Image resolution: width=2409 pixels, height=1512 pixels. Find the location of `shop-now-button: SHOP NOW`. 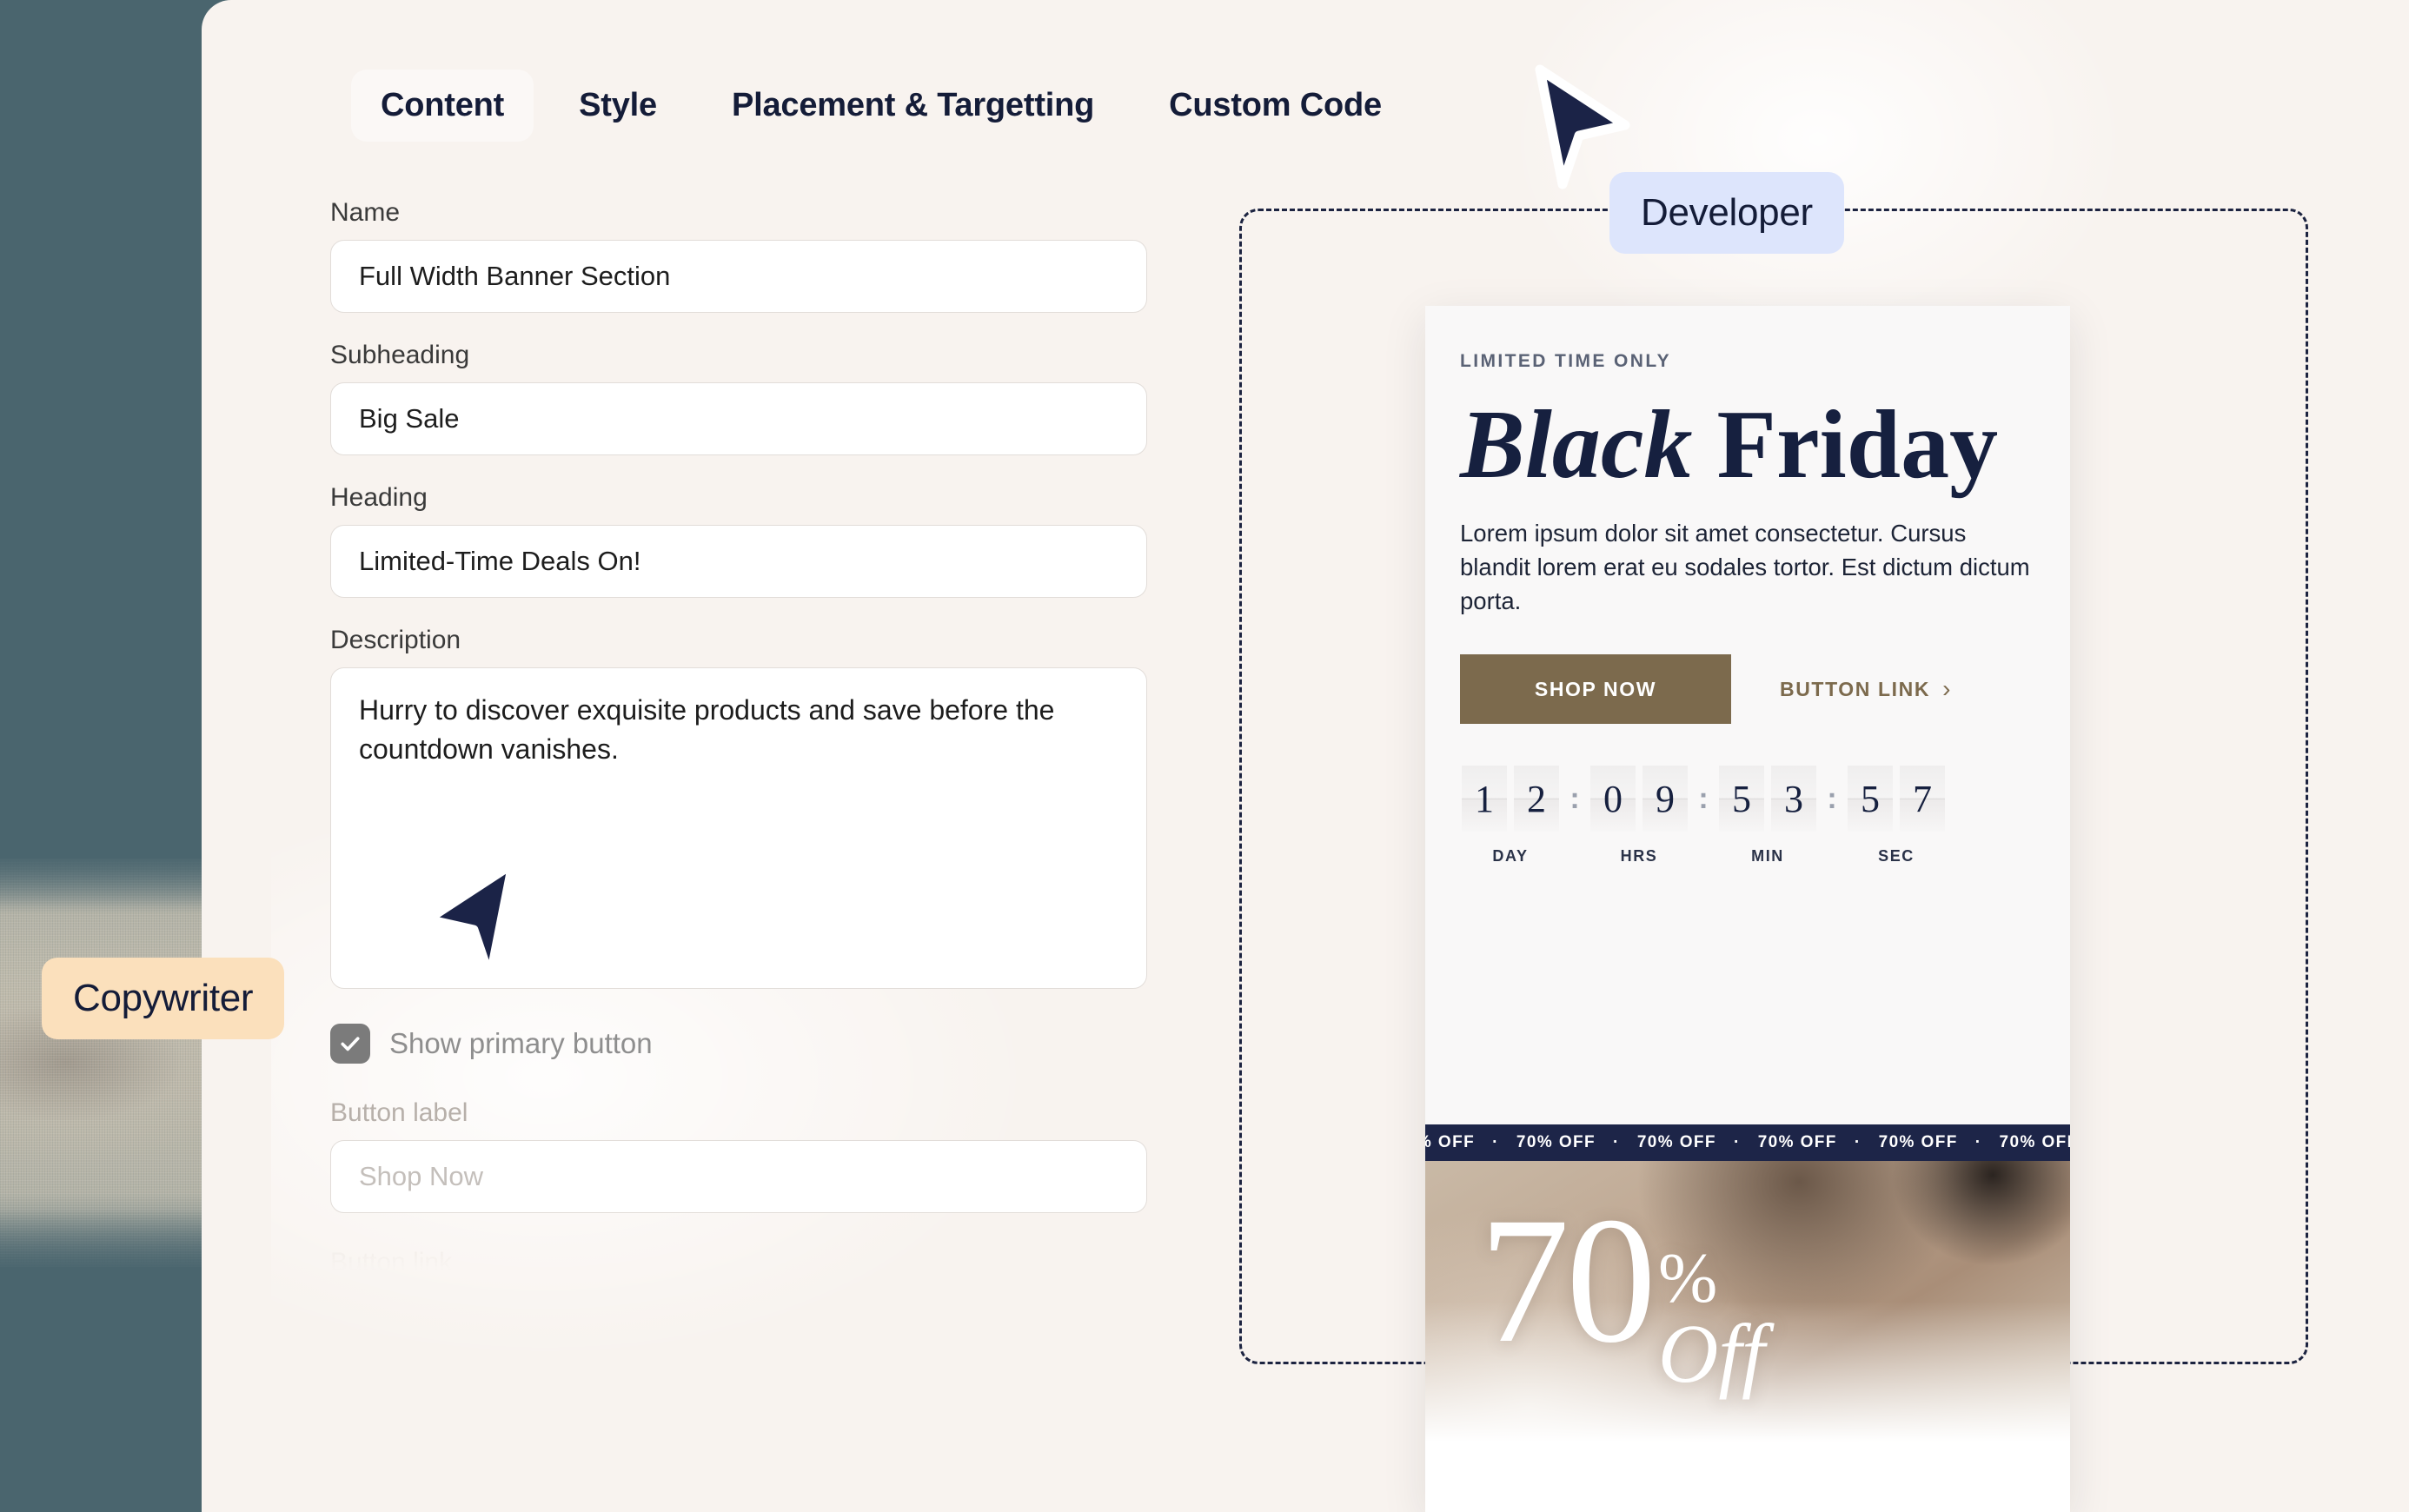

shop-now-button: SHOP NOW is located at coordinates (1595, 689).